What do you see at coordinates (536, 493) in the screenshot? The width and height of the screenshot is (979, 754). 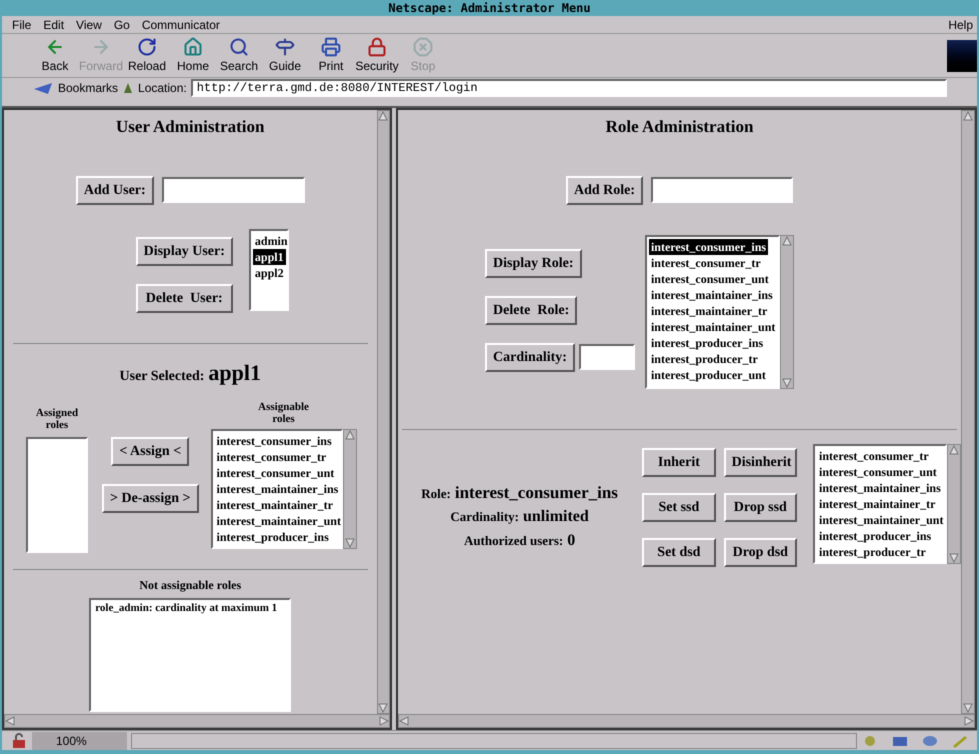 I see `role-value: interest_consumer_ins` at bounding box center [536, 493].